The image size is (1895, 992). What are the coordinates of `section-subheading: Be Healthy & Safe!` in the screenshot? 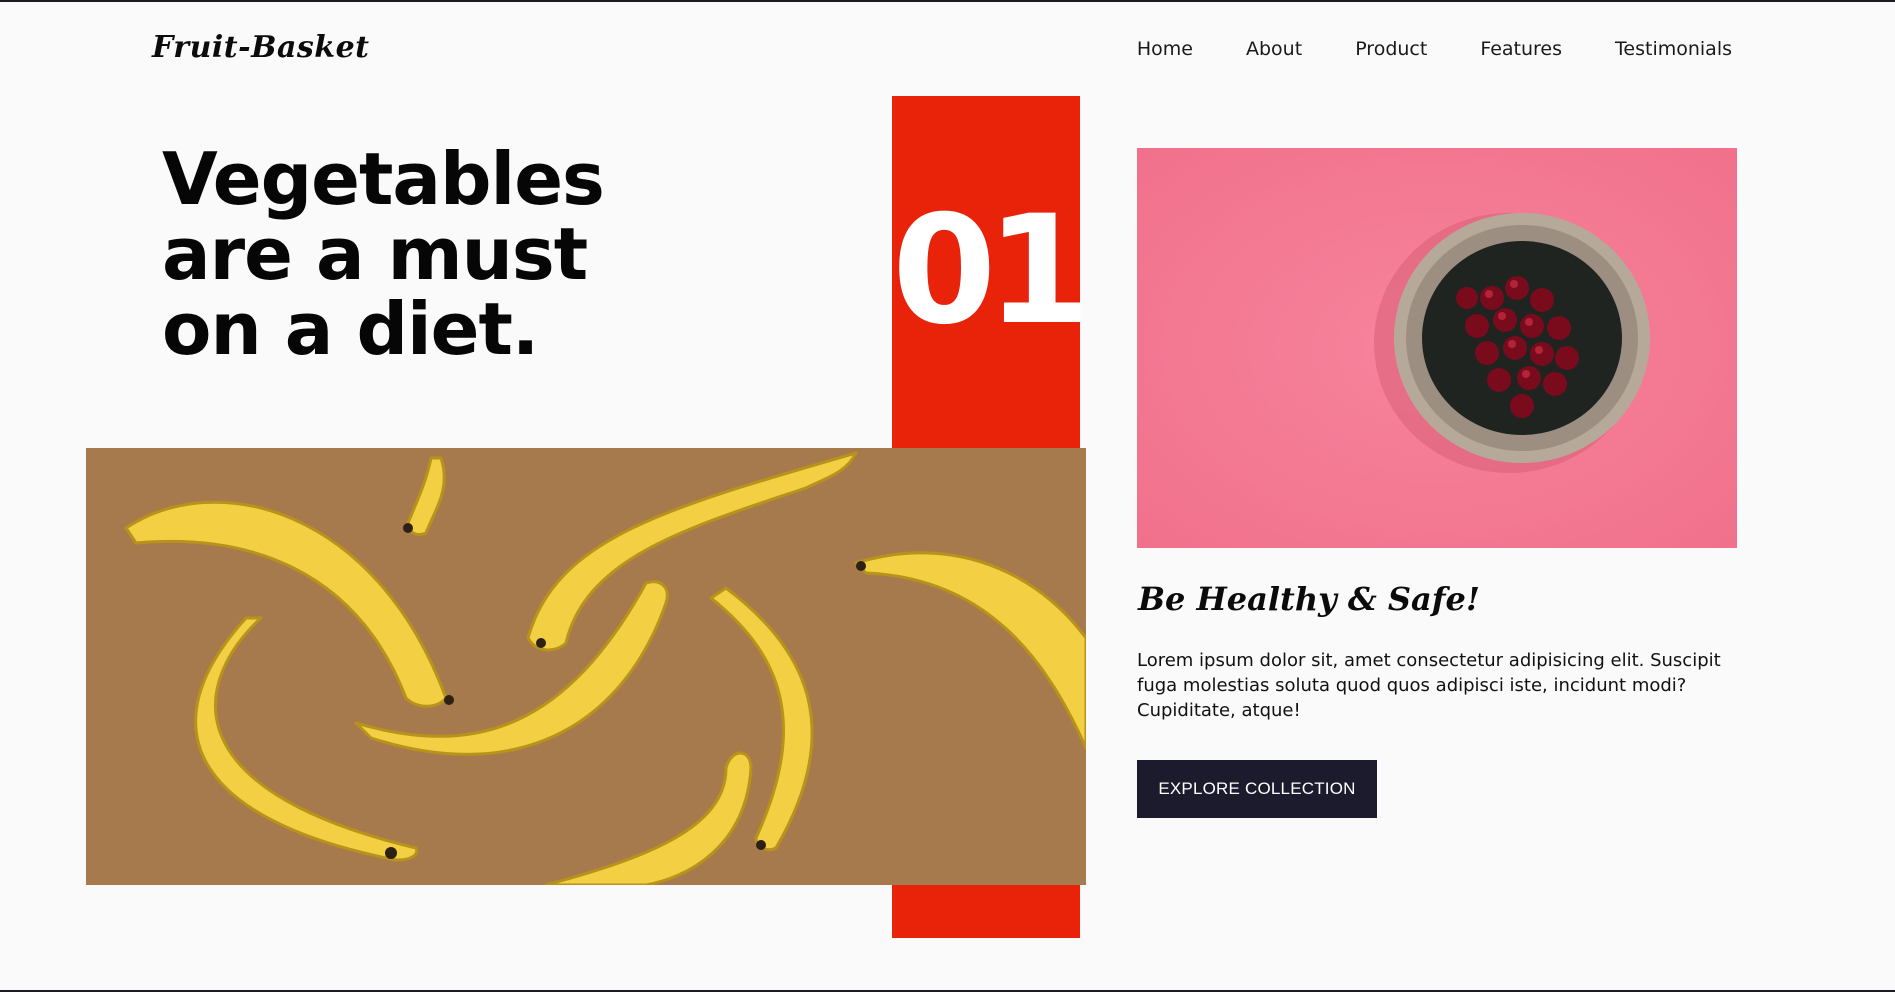 It's located at (1309, 599).